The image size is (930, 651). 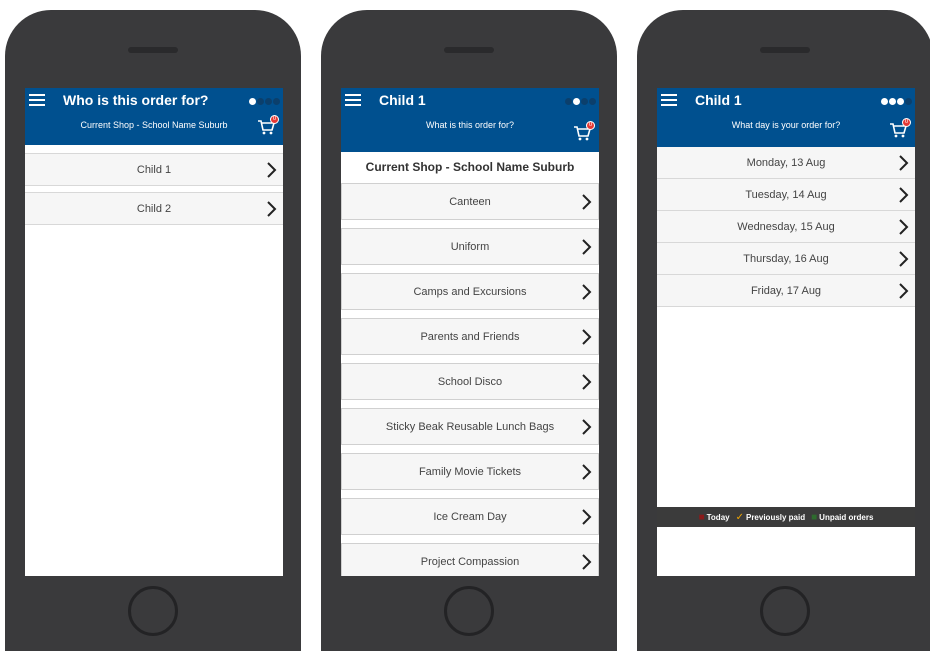 I want to click on category-row: Canteen, so click(x=470, y=201).